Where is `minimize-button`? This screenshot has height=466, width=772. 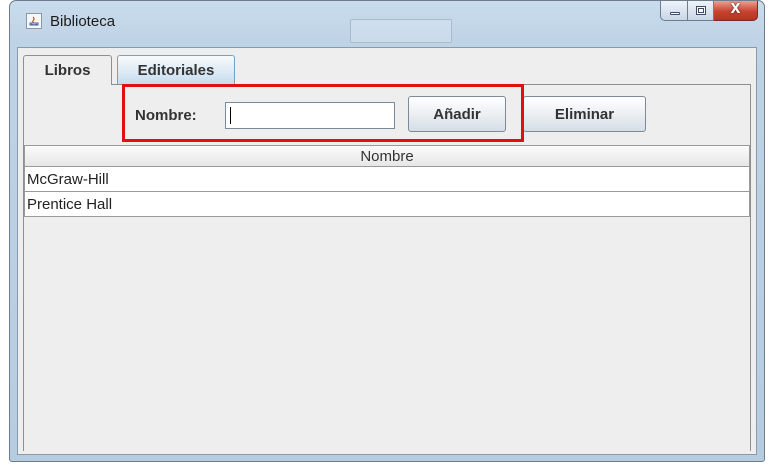 minimize-button is located at coordinates (674, 11).